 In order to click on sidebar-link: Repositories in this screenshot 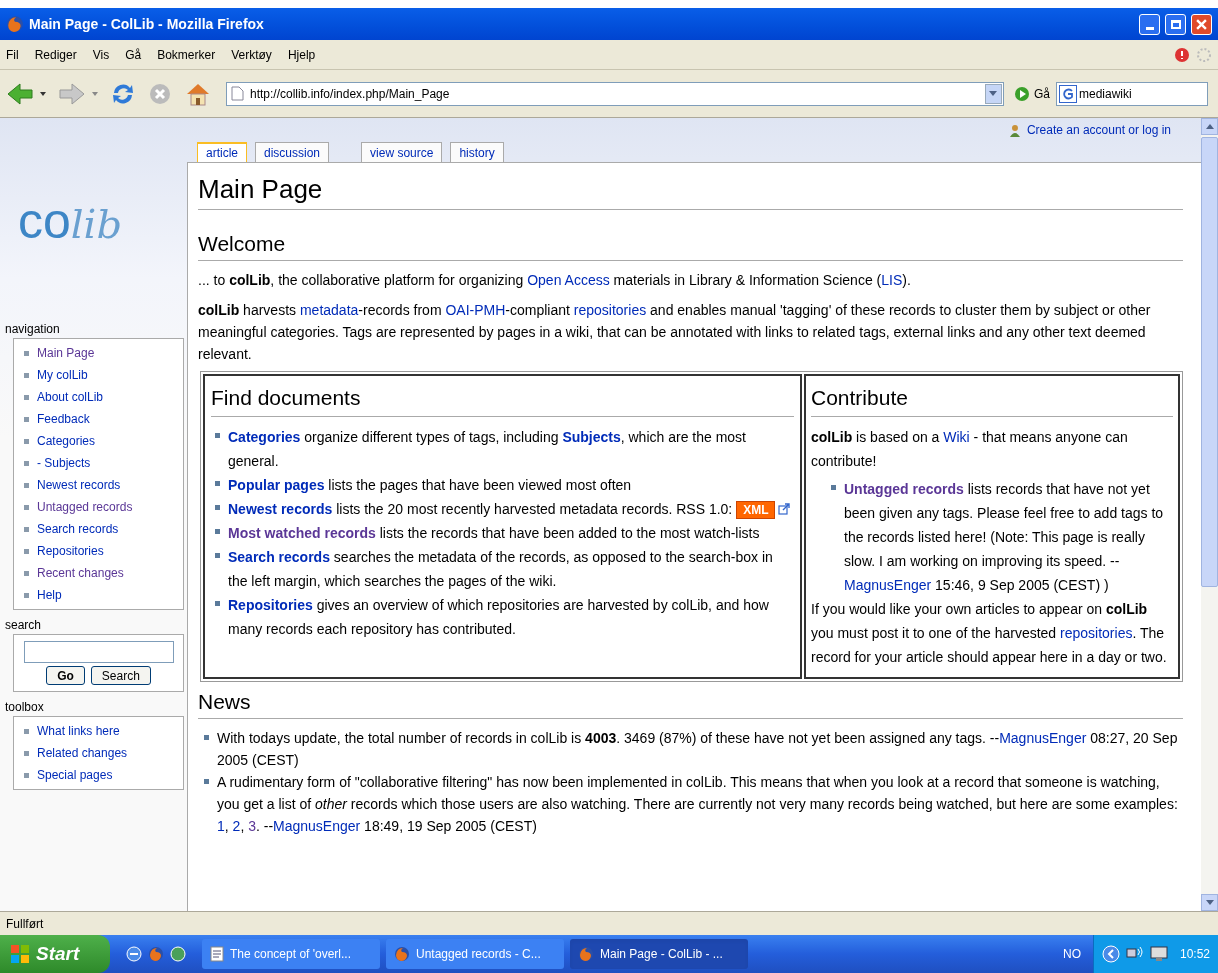, I will do `click(70, 551)`.